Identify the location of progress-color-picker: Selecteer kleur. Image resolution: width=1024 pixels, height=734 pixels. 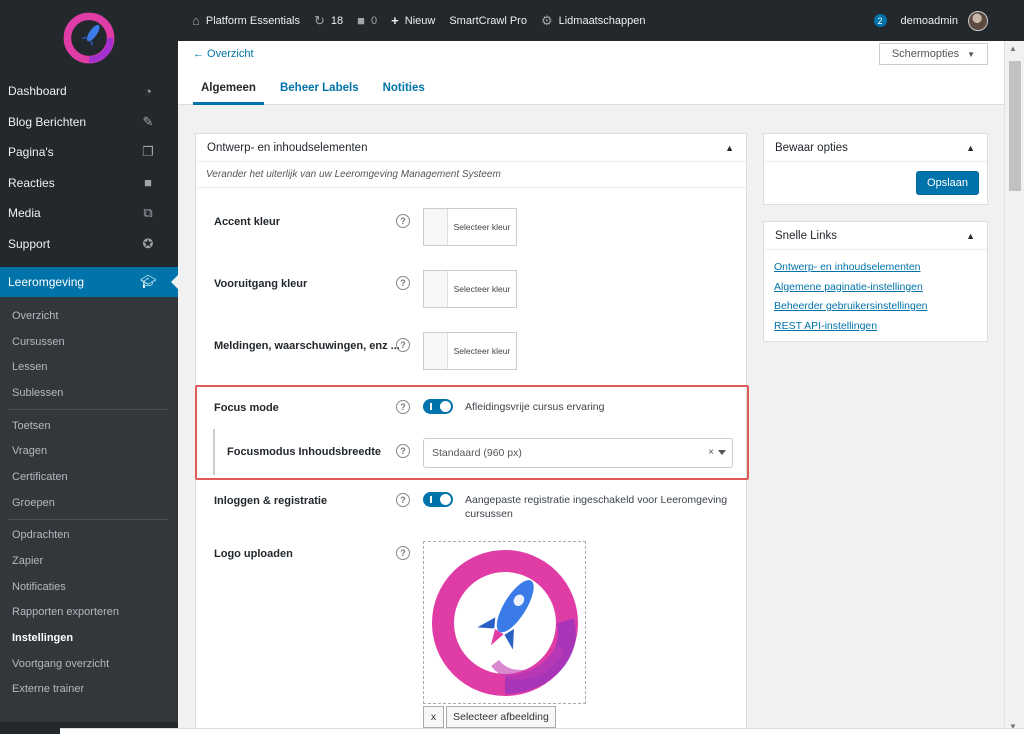
(470, 289).